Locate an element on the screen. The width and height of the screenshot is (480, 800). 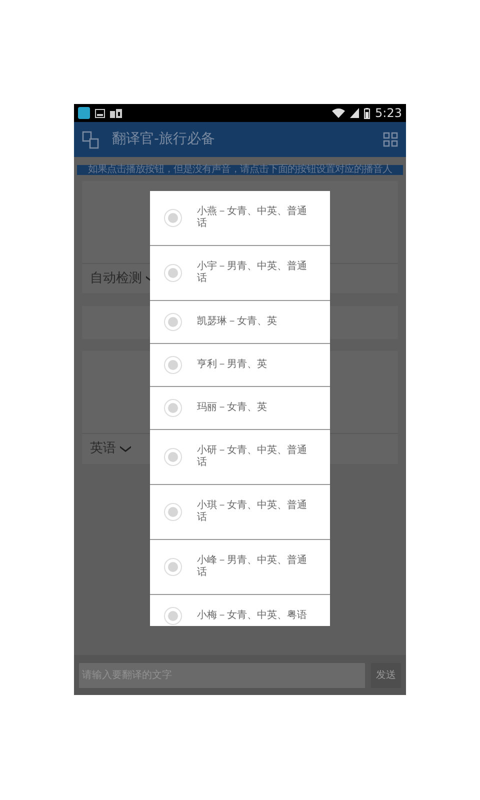
voice-option-label: 小峰－男青、中英、普通话 is located at coordinates (252, 567).